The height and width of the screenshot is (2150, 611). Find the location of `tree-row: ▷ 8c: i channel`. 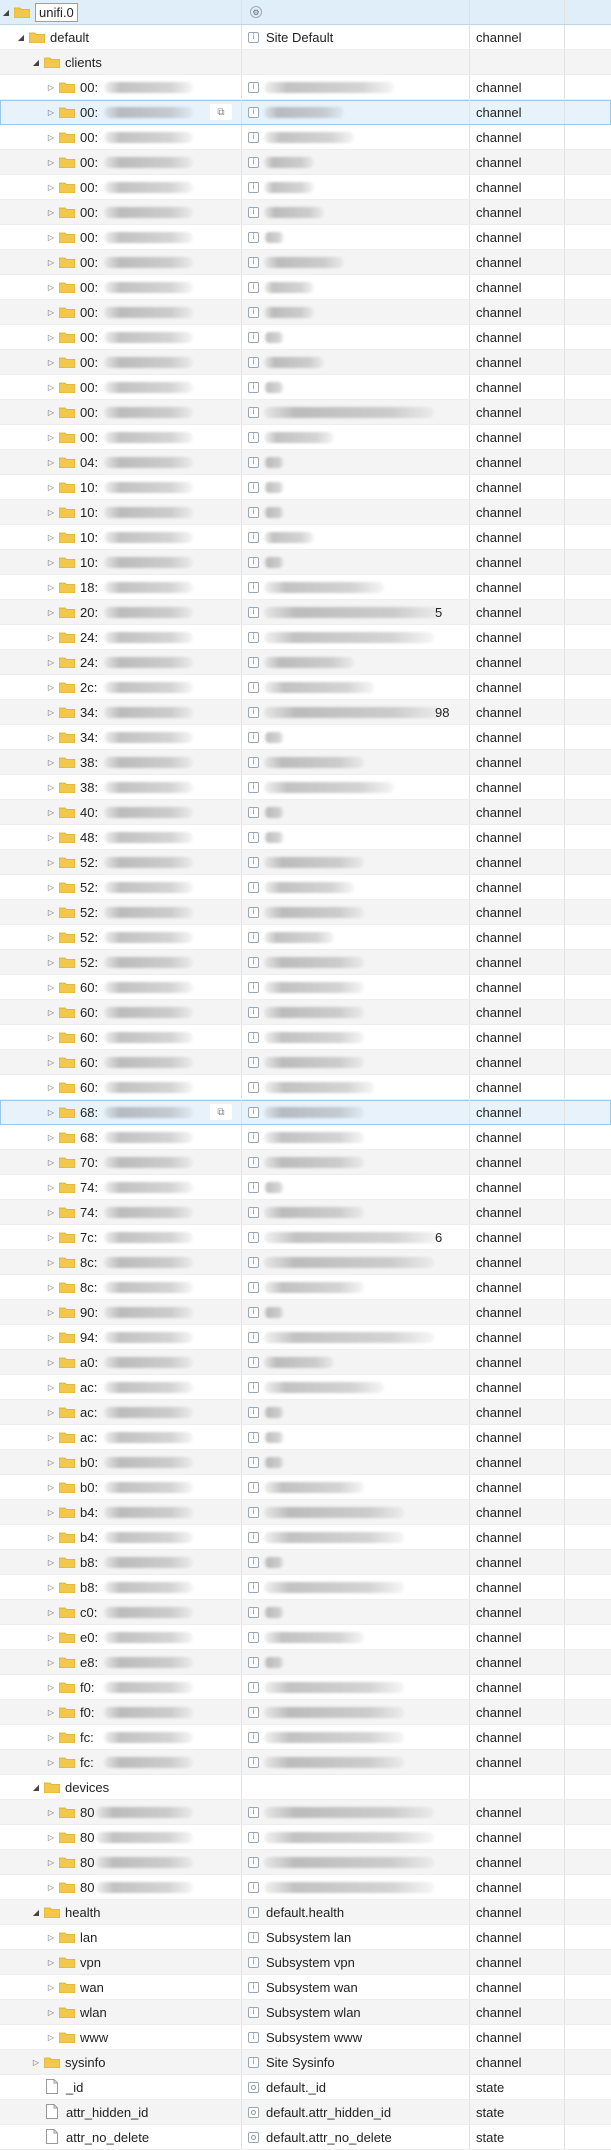

tree-row: ▷ 8c: i channel is located at coordinates (305, 1262).